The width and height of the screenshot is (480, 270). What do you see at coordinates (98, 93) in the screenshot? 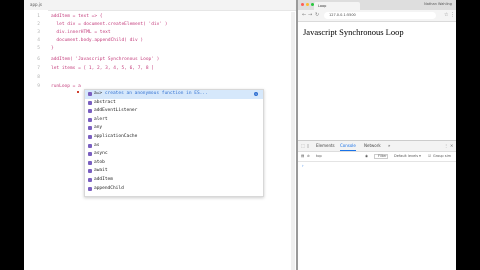
I see `suggestion-label: a=>` at bounding box center [98, 93].